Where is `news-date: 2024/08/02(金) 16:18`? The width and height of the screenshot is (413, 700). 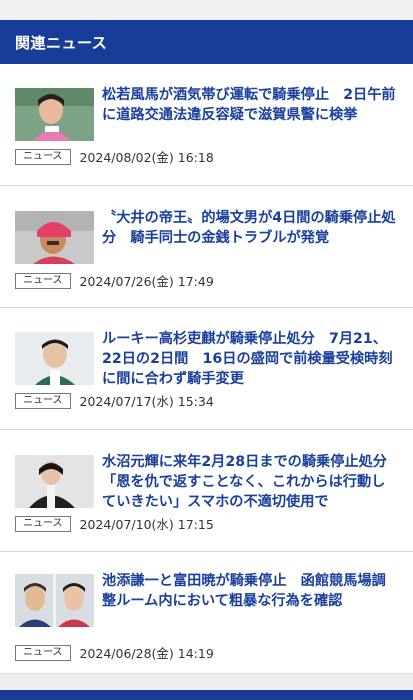 news-date: 2024/08/02(金) 16:18 is located at coordinates (146, 157).